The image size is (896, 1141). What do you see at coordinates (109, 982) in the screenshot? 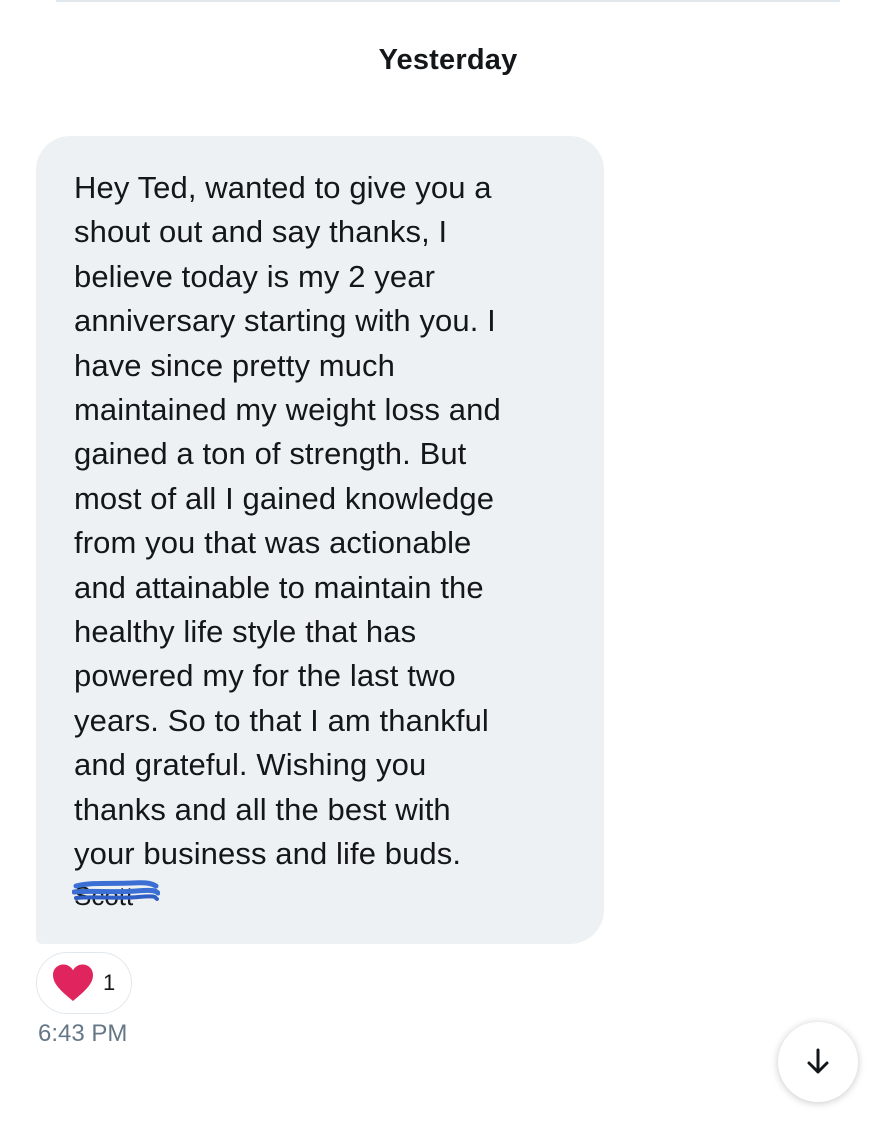
I see `reaction-count: 1` at bounding box center [109, 982].